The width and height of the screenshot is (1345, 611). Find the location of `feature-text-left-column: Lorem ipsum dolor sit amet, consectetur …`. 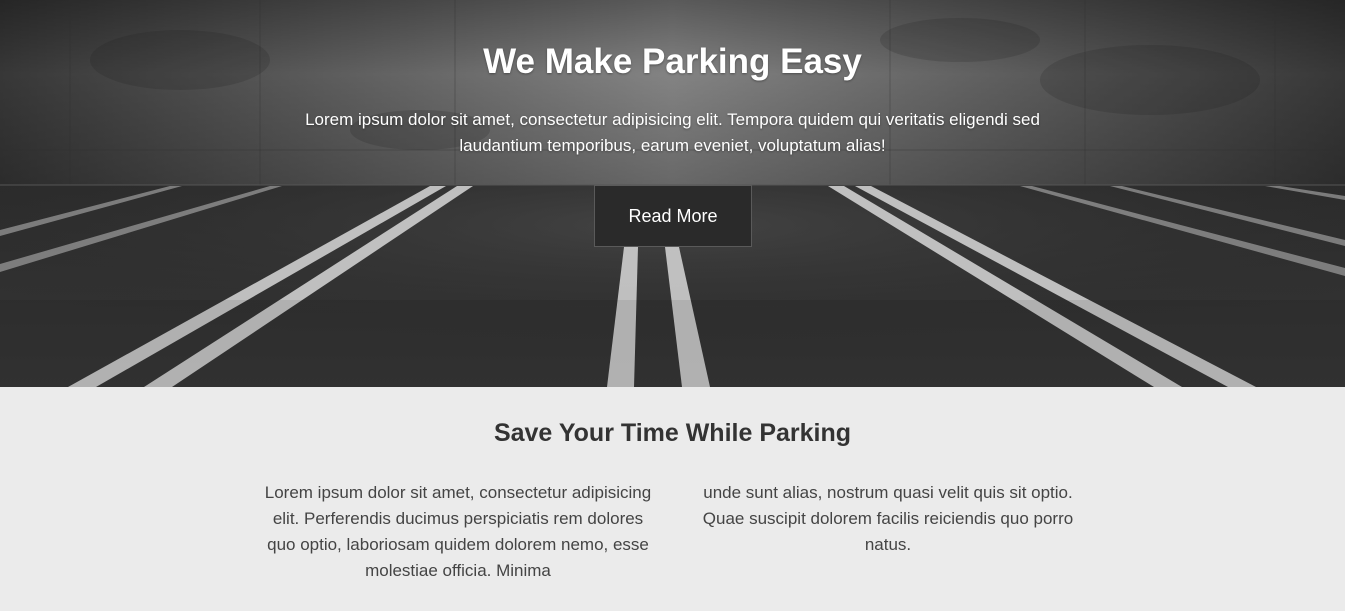

feature-text-left-column: Lorem ipsum dolor sit amet, consectetur … is located at coordinates (458, 531).